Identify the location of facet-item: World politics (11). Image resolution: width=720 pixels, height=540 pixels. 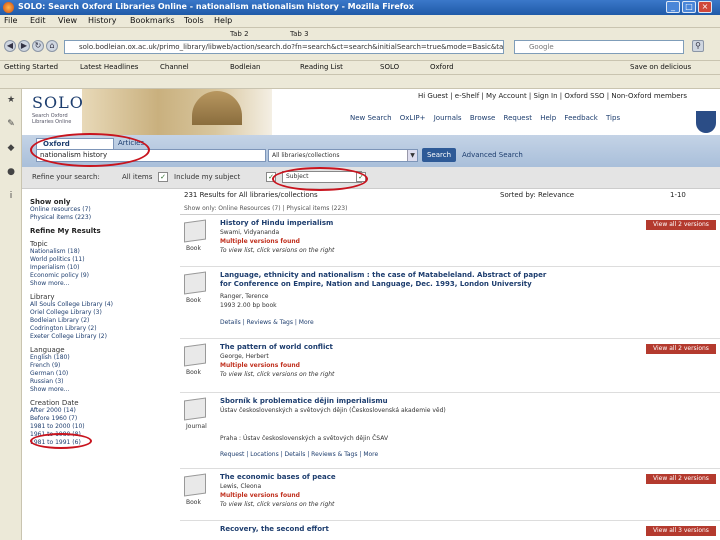
(105, 260).